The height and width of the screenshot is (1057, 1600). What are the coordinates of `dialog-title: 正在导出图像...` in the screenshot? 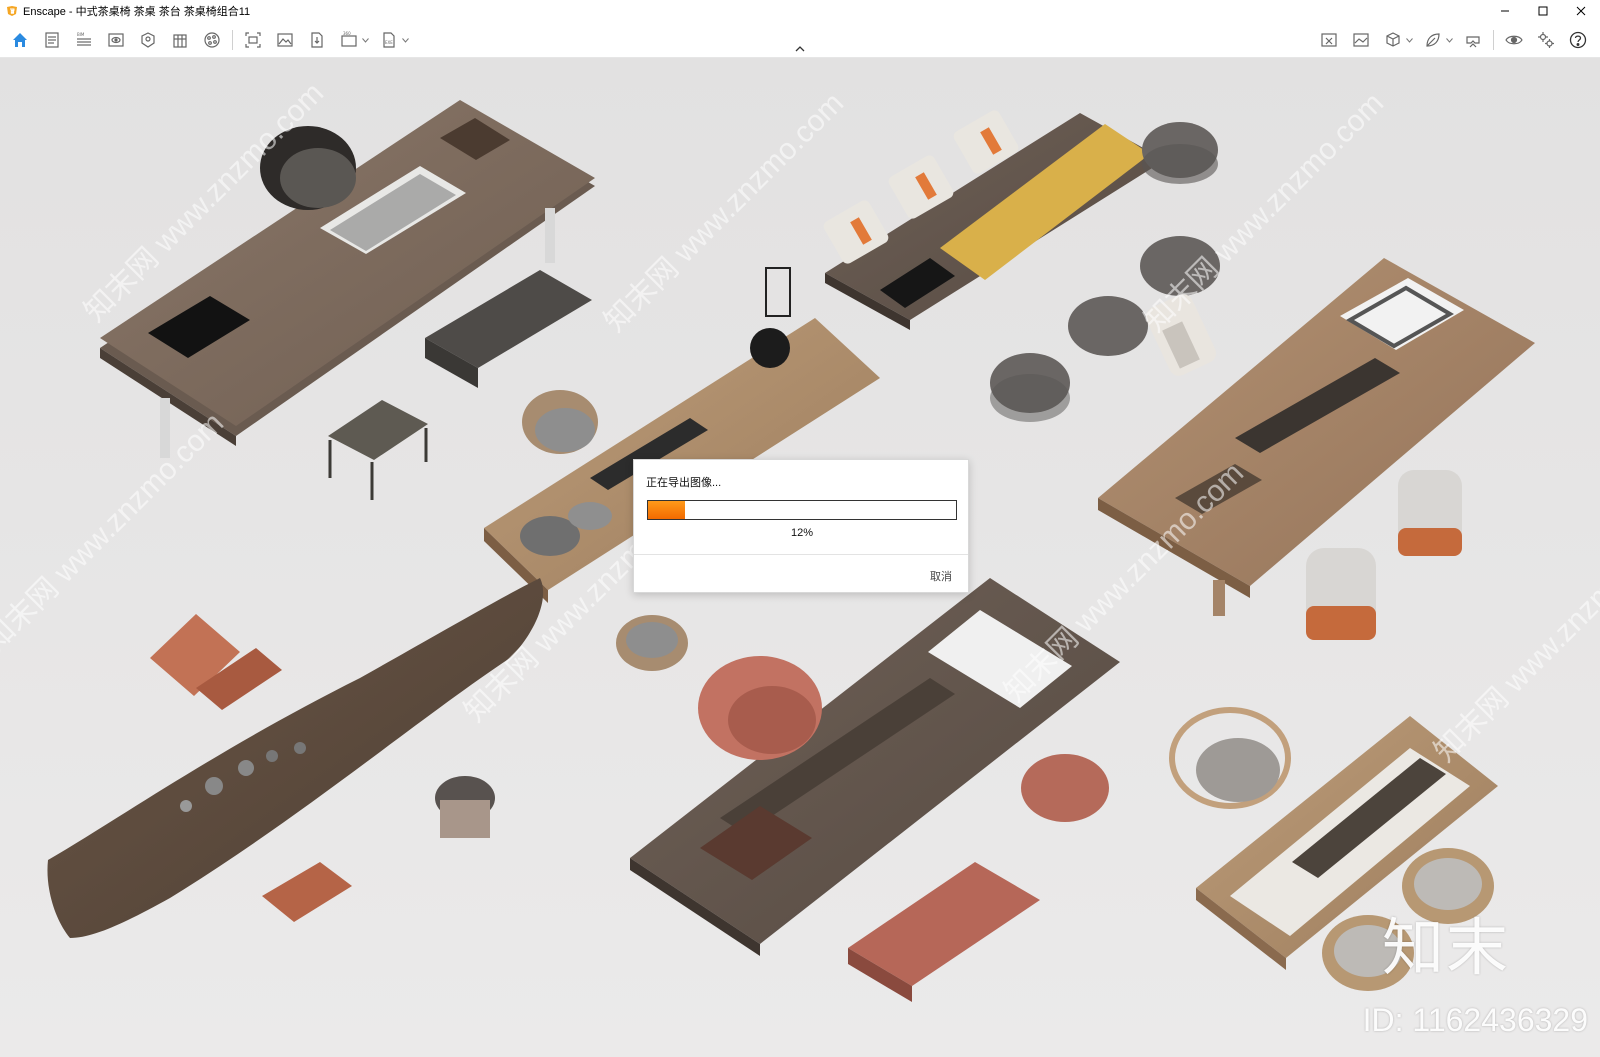 It's located at (684, 483).